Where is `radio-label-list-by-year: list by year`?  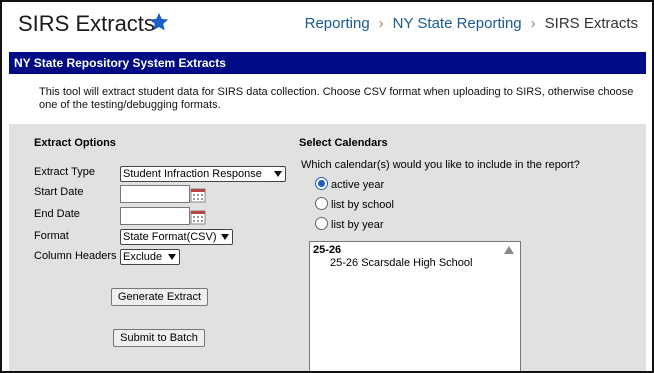 radio-label-list-by-year: list by year is located at coordinates (357, 225).